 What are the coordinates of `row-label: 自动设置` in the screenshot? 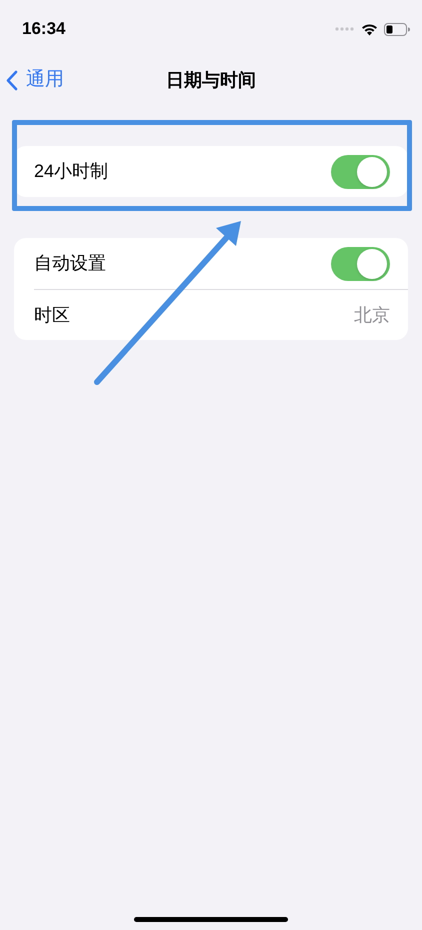 It's located at (70, 263).